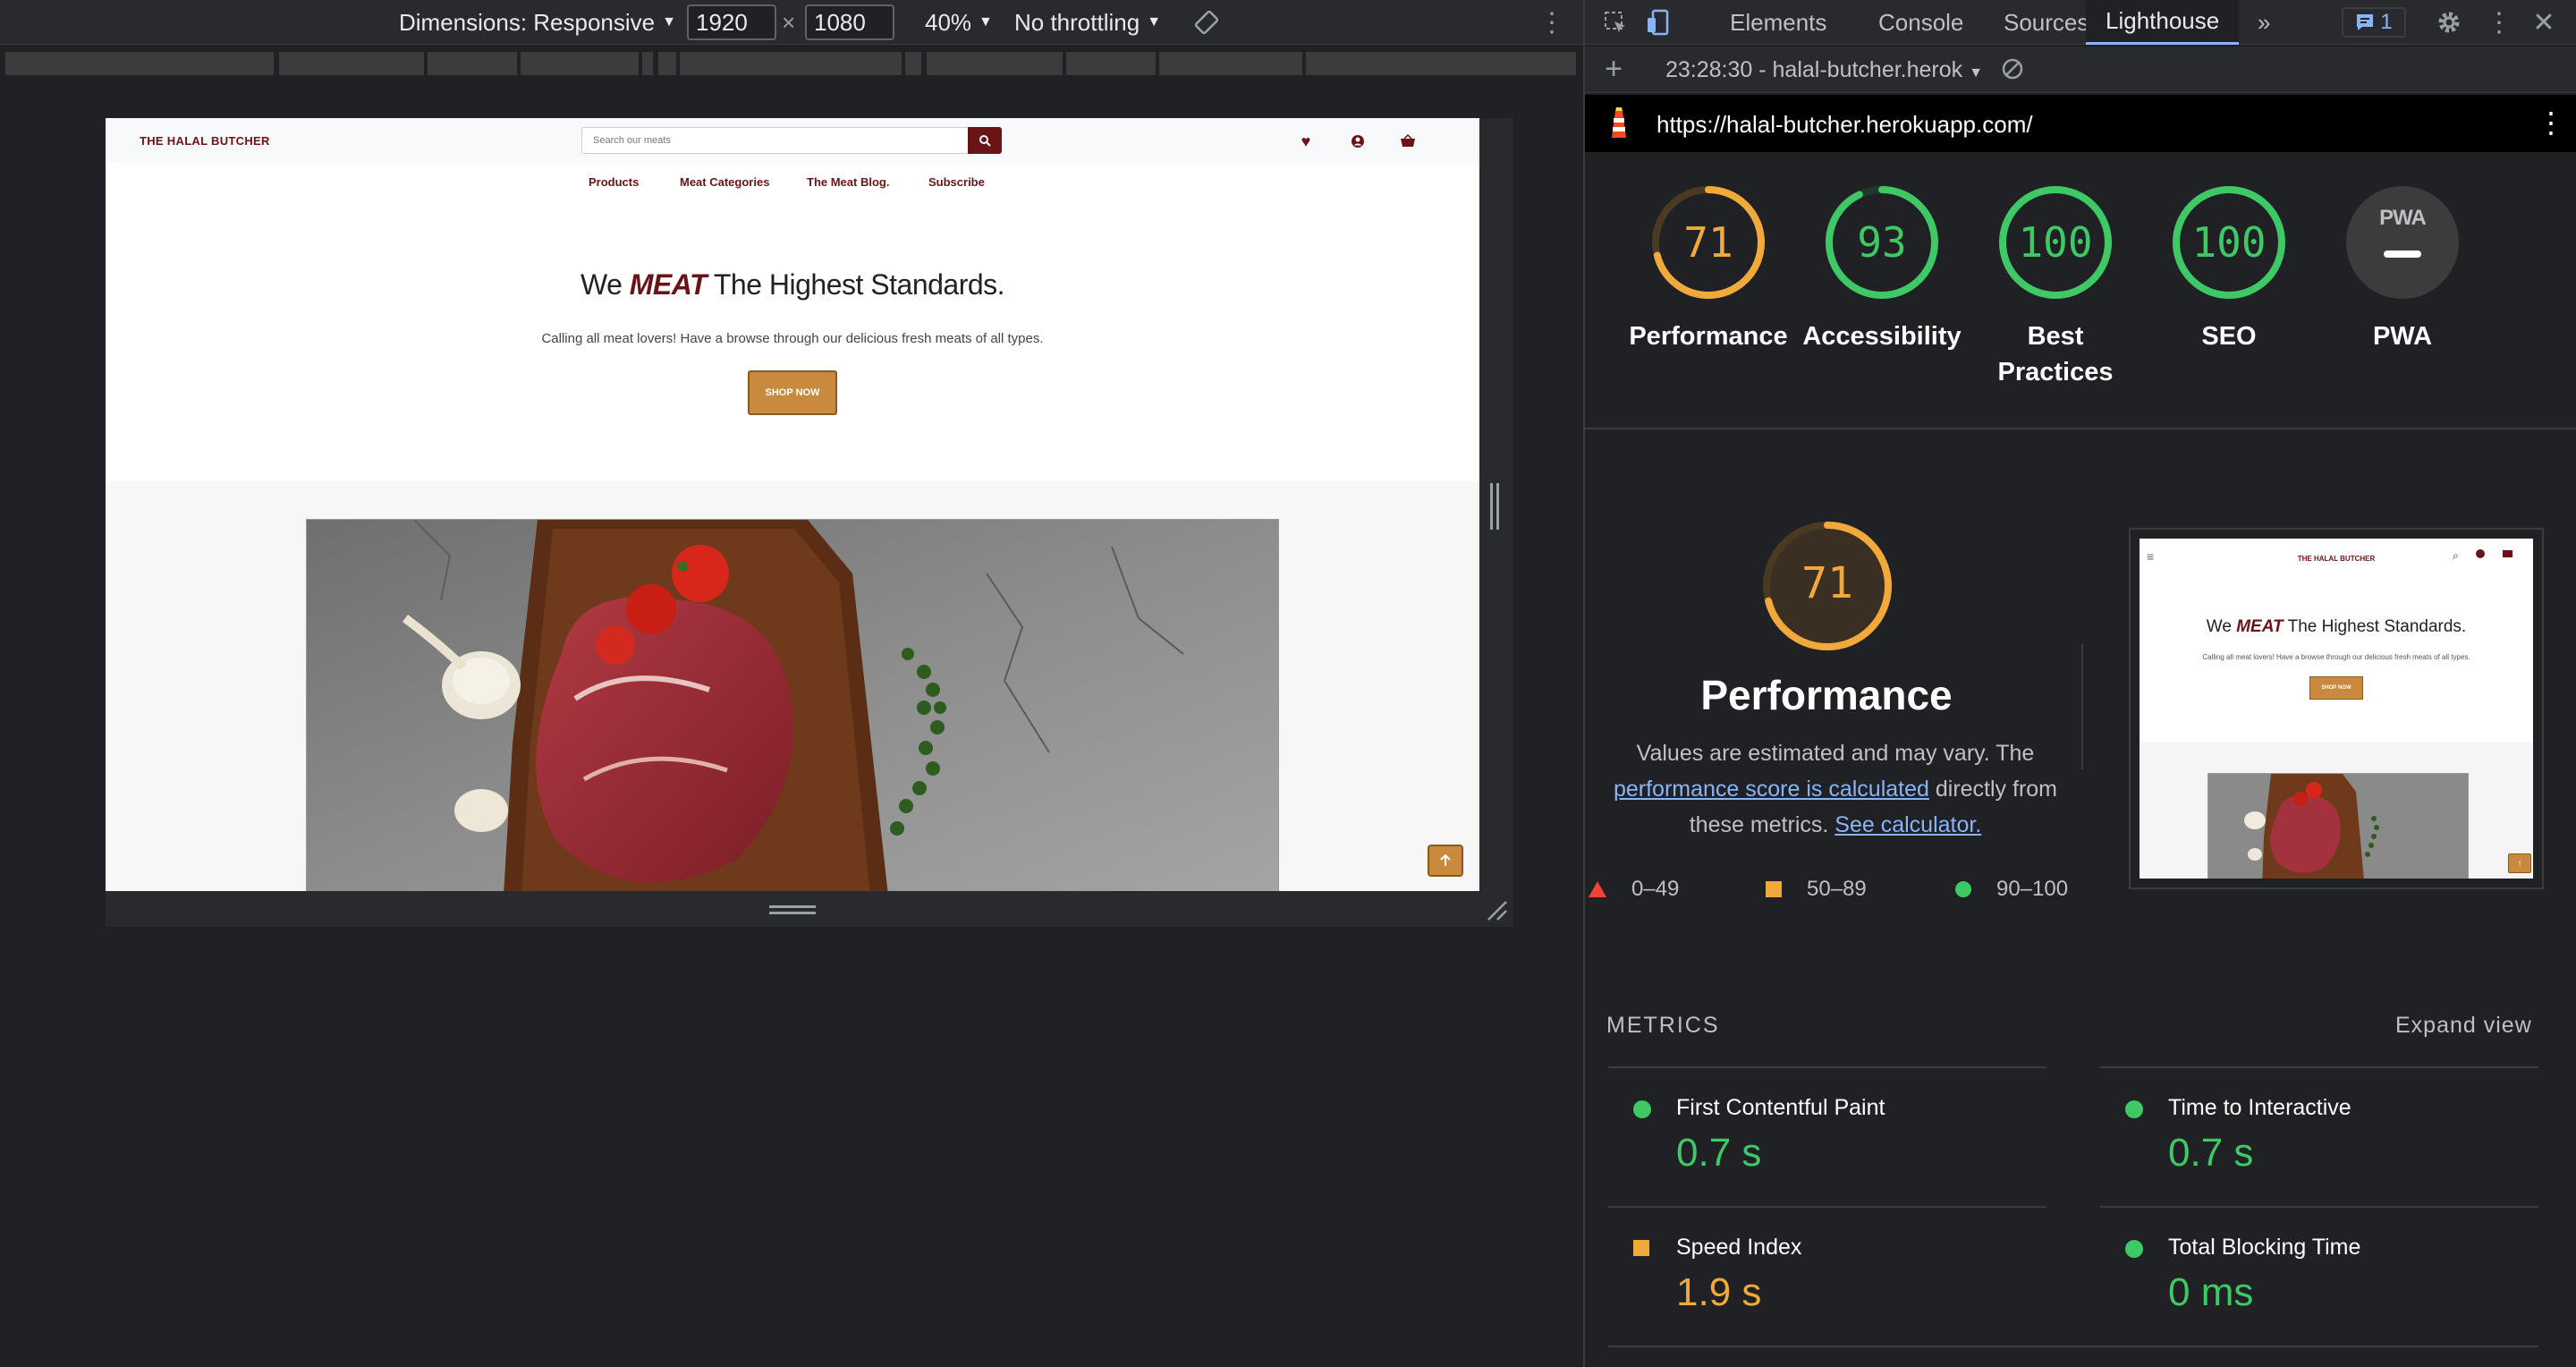  I want to click on report-selector: 23:28:30 - halal-butcher.herok ▼, so click(1824, 70).